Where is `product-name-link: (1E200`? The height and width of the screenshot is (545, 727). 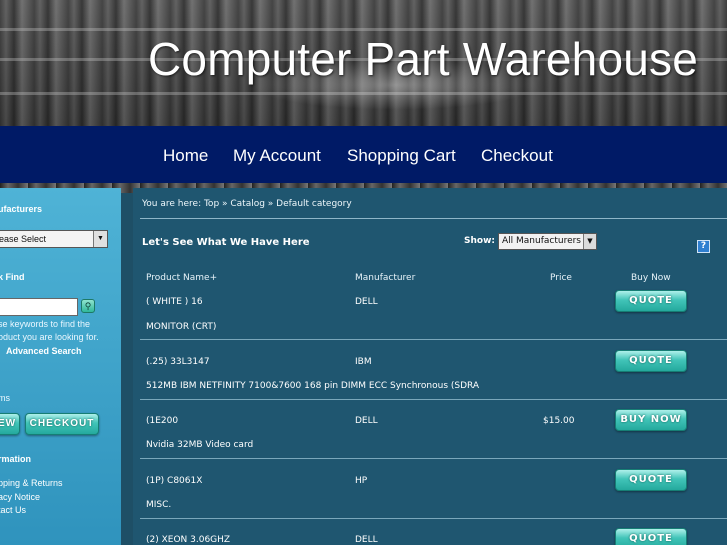 product-name-link: (1E200 is located at coordinates (162, 421).